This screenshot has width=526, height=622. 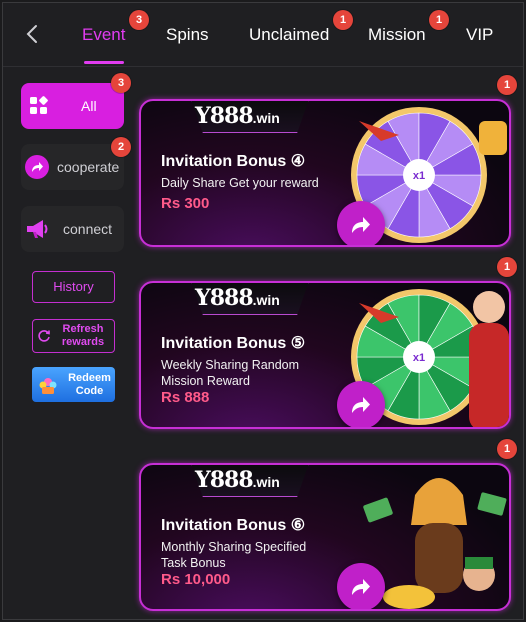 I want to click on sidebar-all-badge: 3, so click(x=121, y=83).